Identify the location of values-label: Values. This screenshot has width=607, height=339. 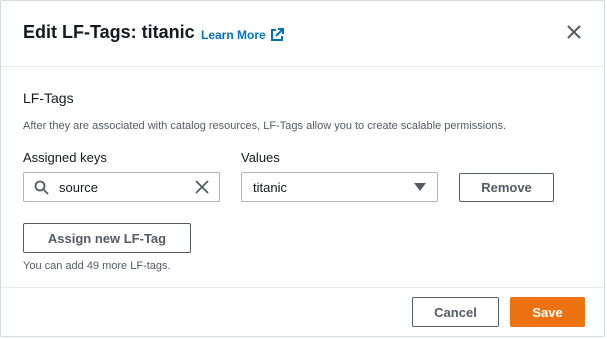
(260, 157).